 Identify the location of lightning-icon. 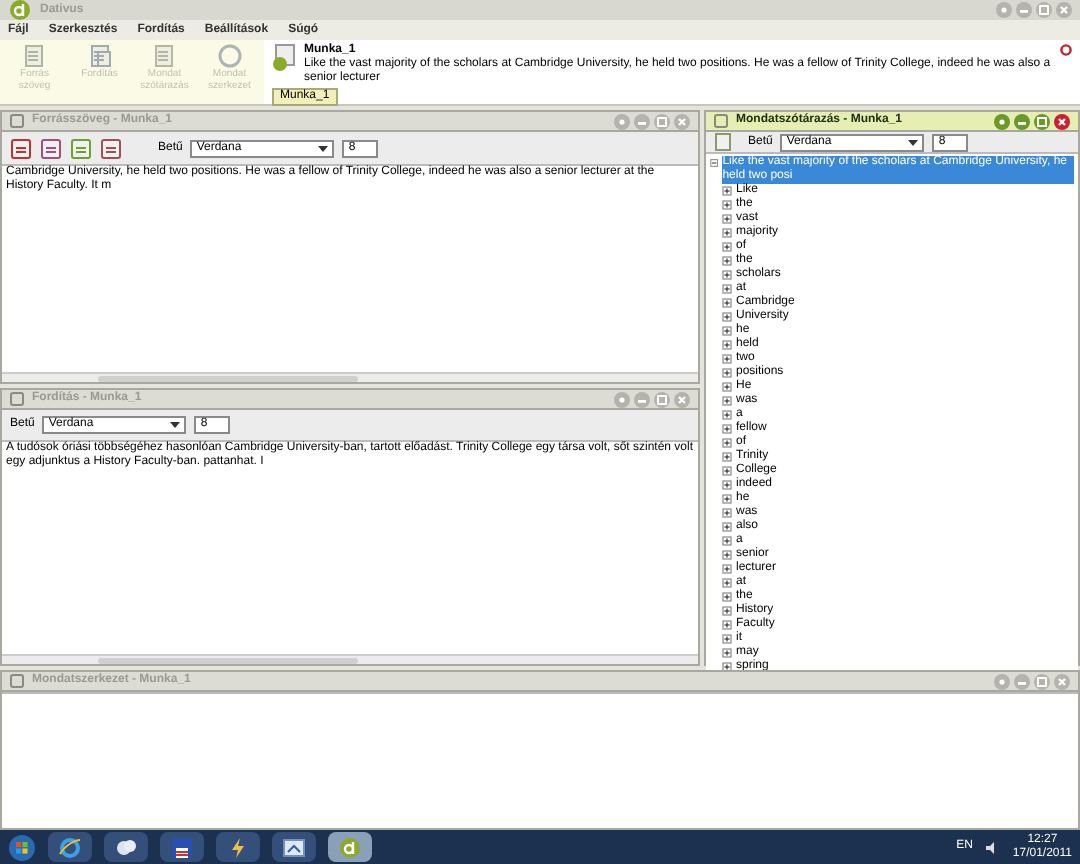
(238, 847).